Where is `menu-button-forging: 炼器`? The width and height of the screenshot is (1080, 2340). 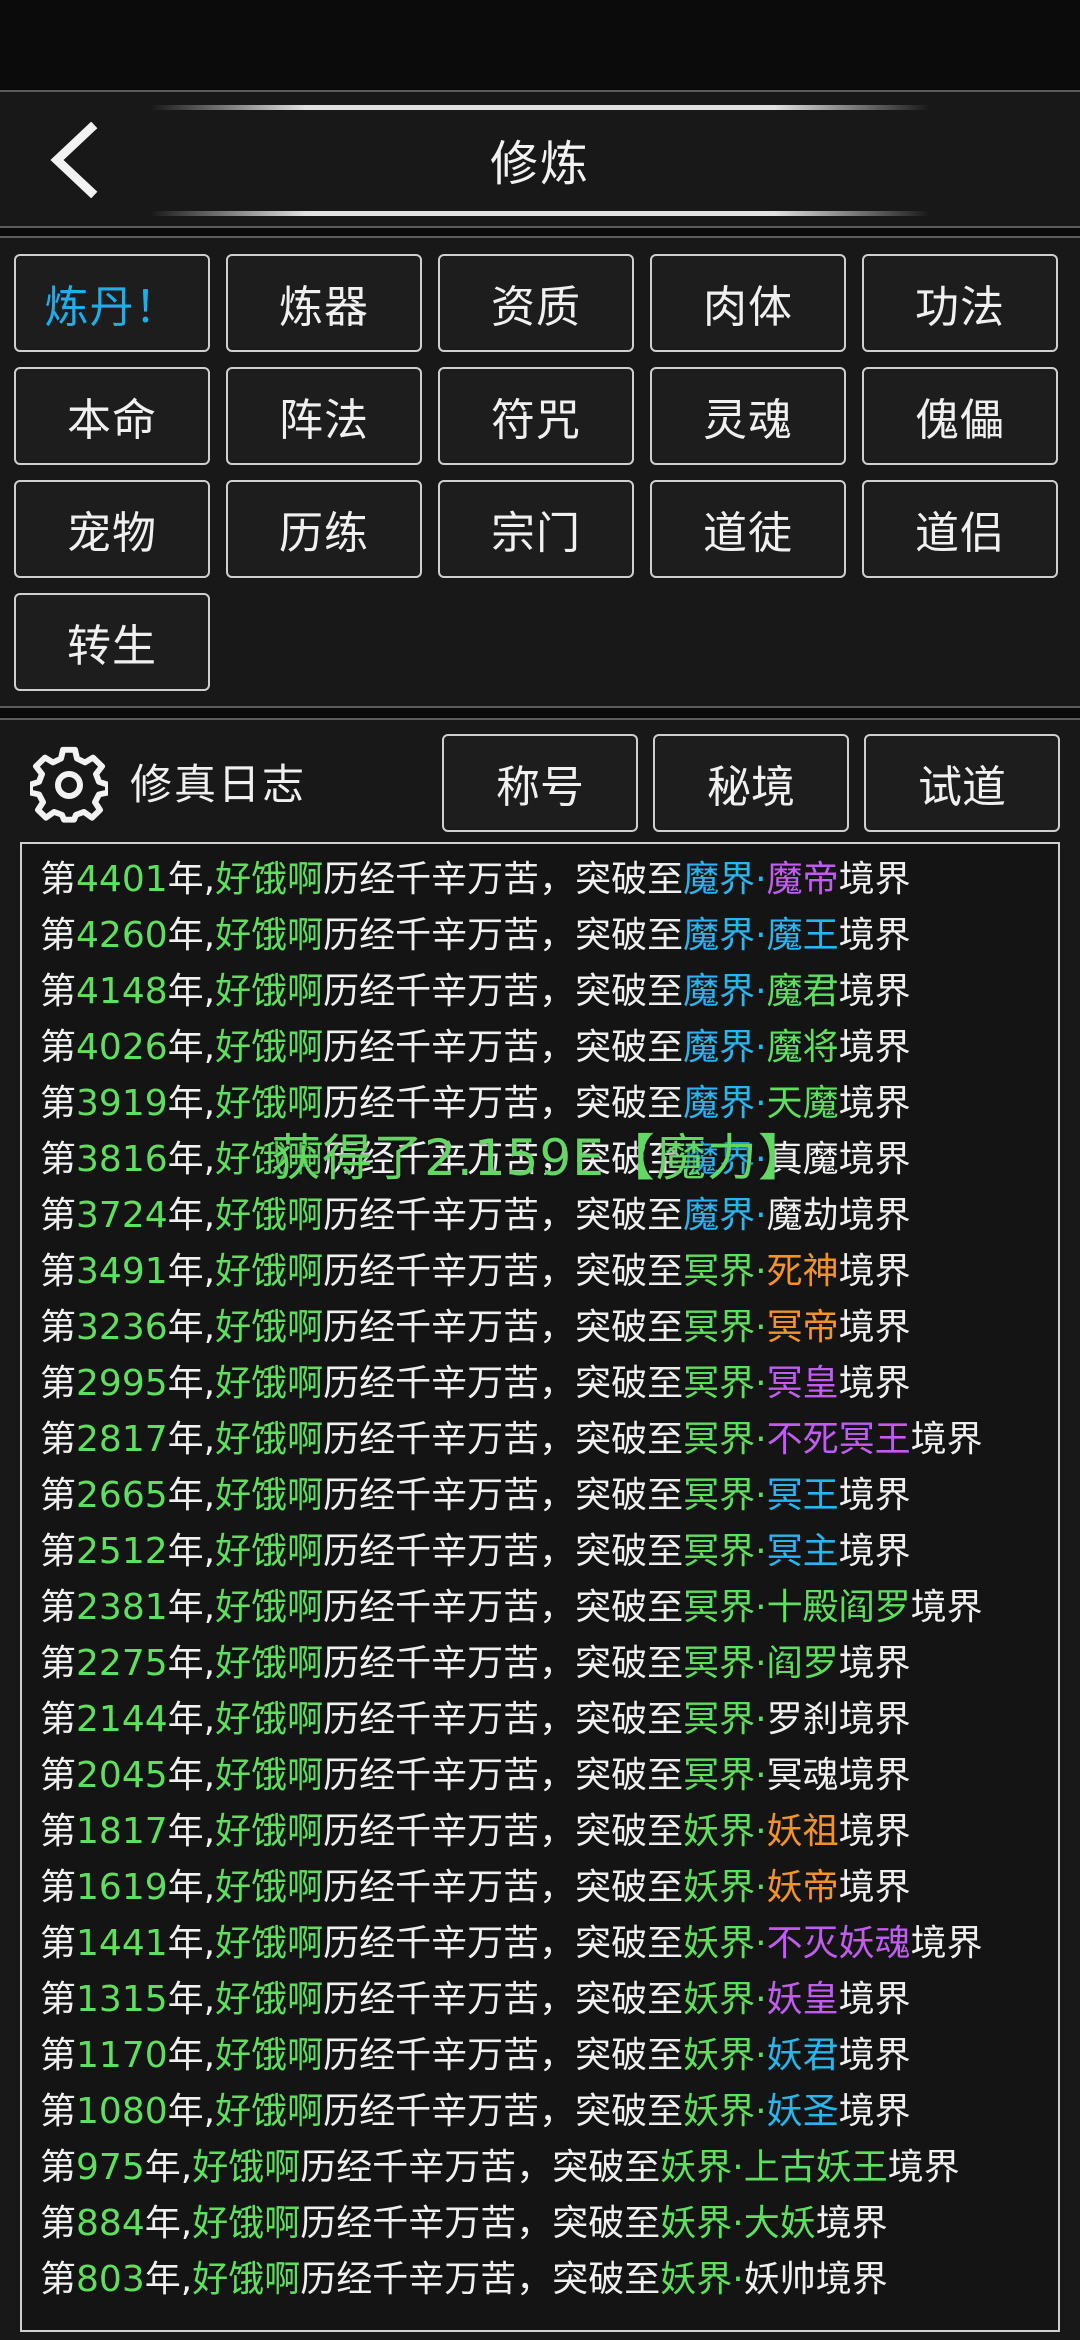
menu-button-forging: 炼器 is located at coordinates (324, 303).